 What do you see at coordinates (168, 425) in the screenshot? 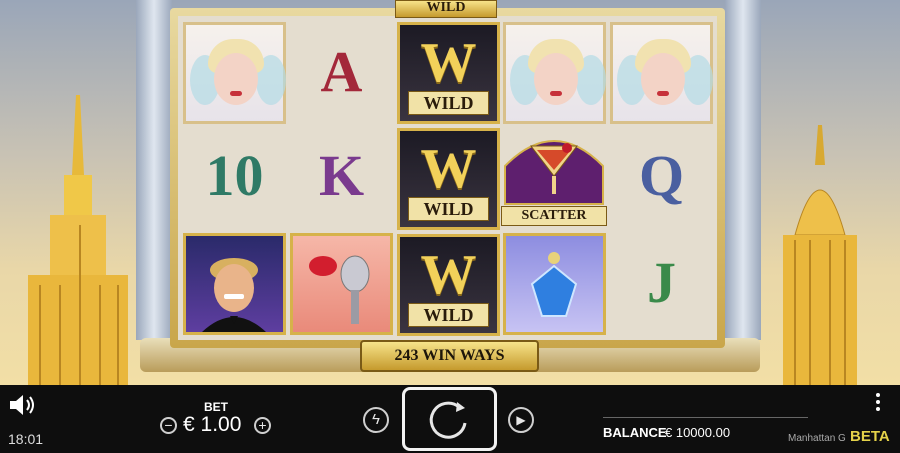
I see `minus-circle-icon: −` at bounding box center [168, 425].